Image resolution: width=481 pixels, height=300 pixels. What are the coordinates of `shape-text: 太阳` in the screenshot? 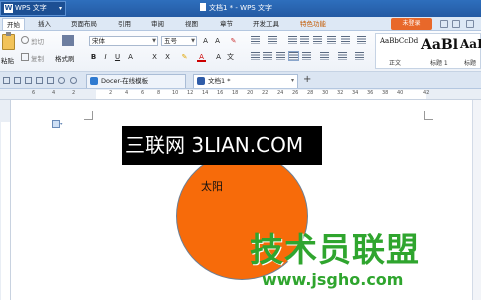 It's located at (212, 186).